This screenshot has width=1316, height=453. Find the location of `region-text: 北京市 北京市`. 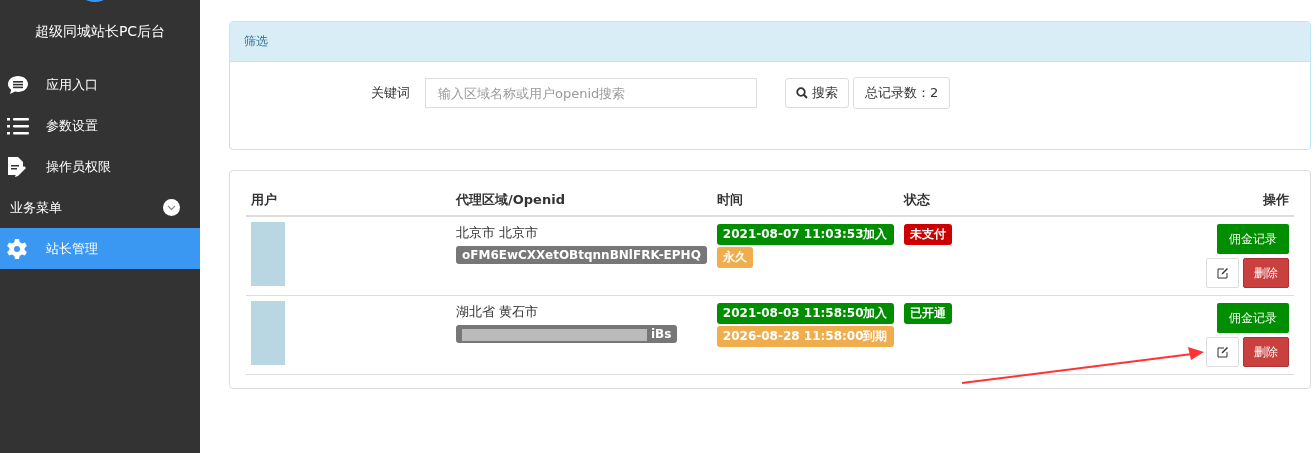

region-text: 北京市 北京市 is located at coordinates (498, 233).